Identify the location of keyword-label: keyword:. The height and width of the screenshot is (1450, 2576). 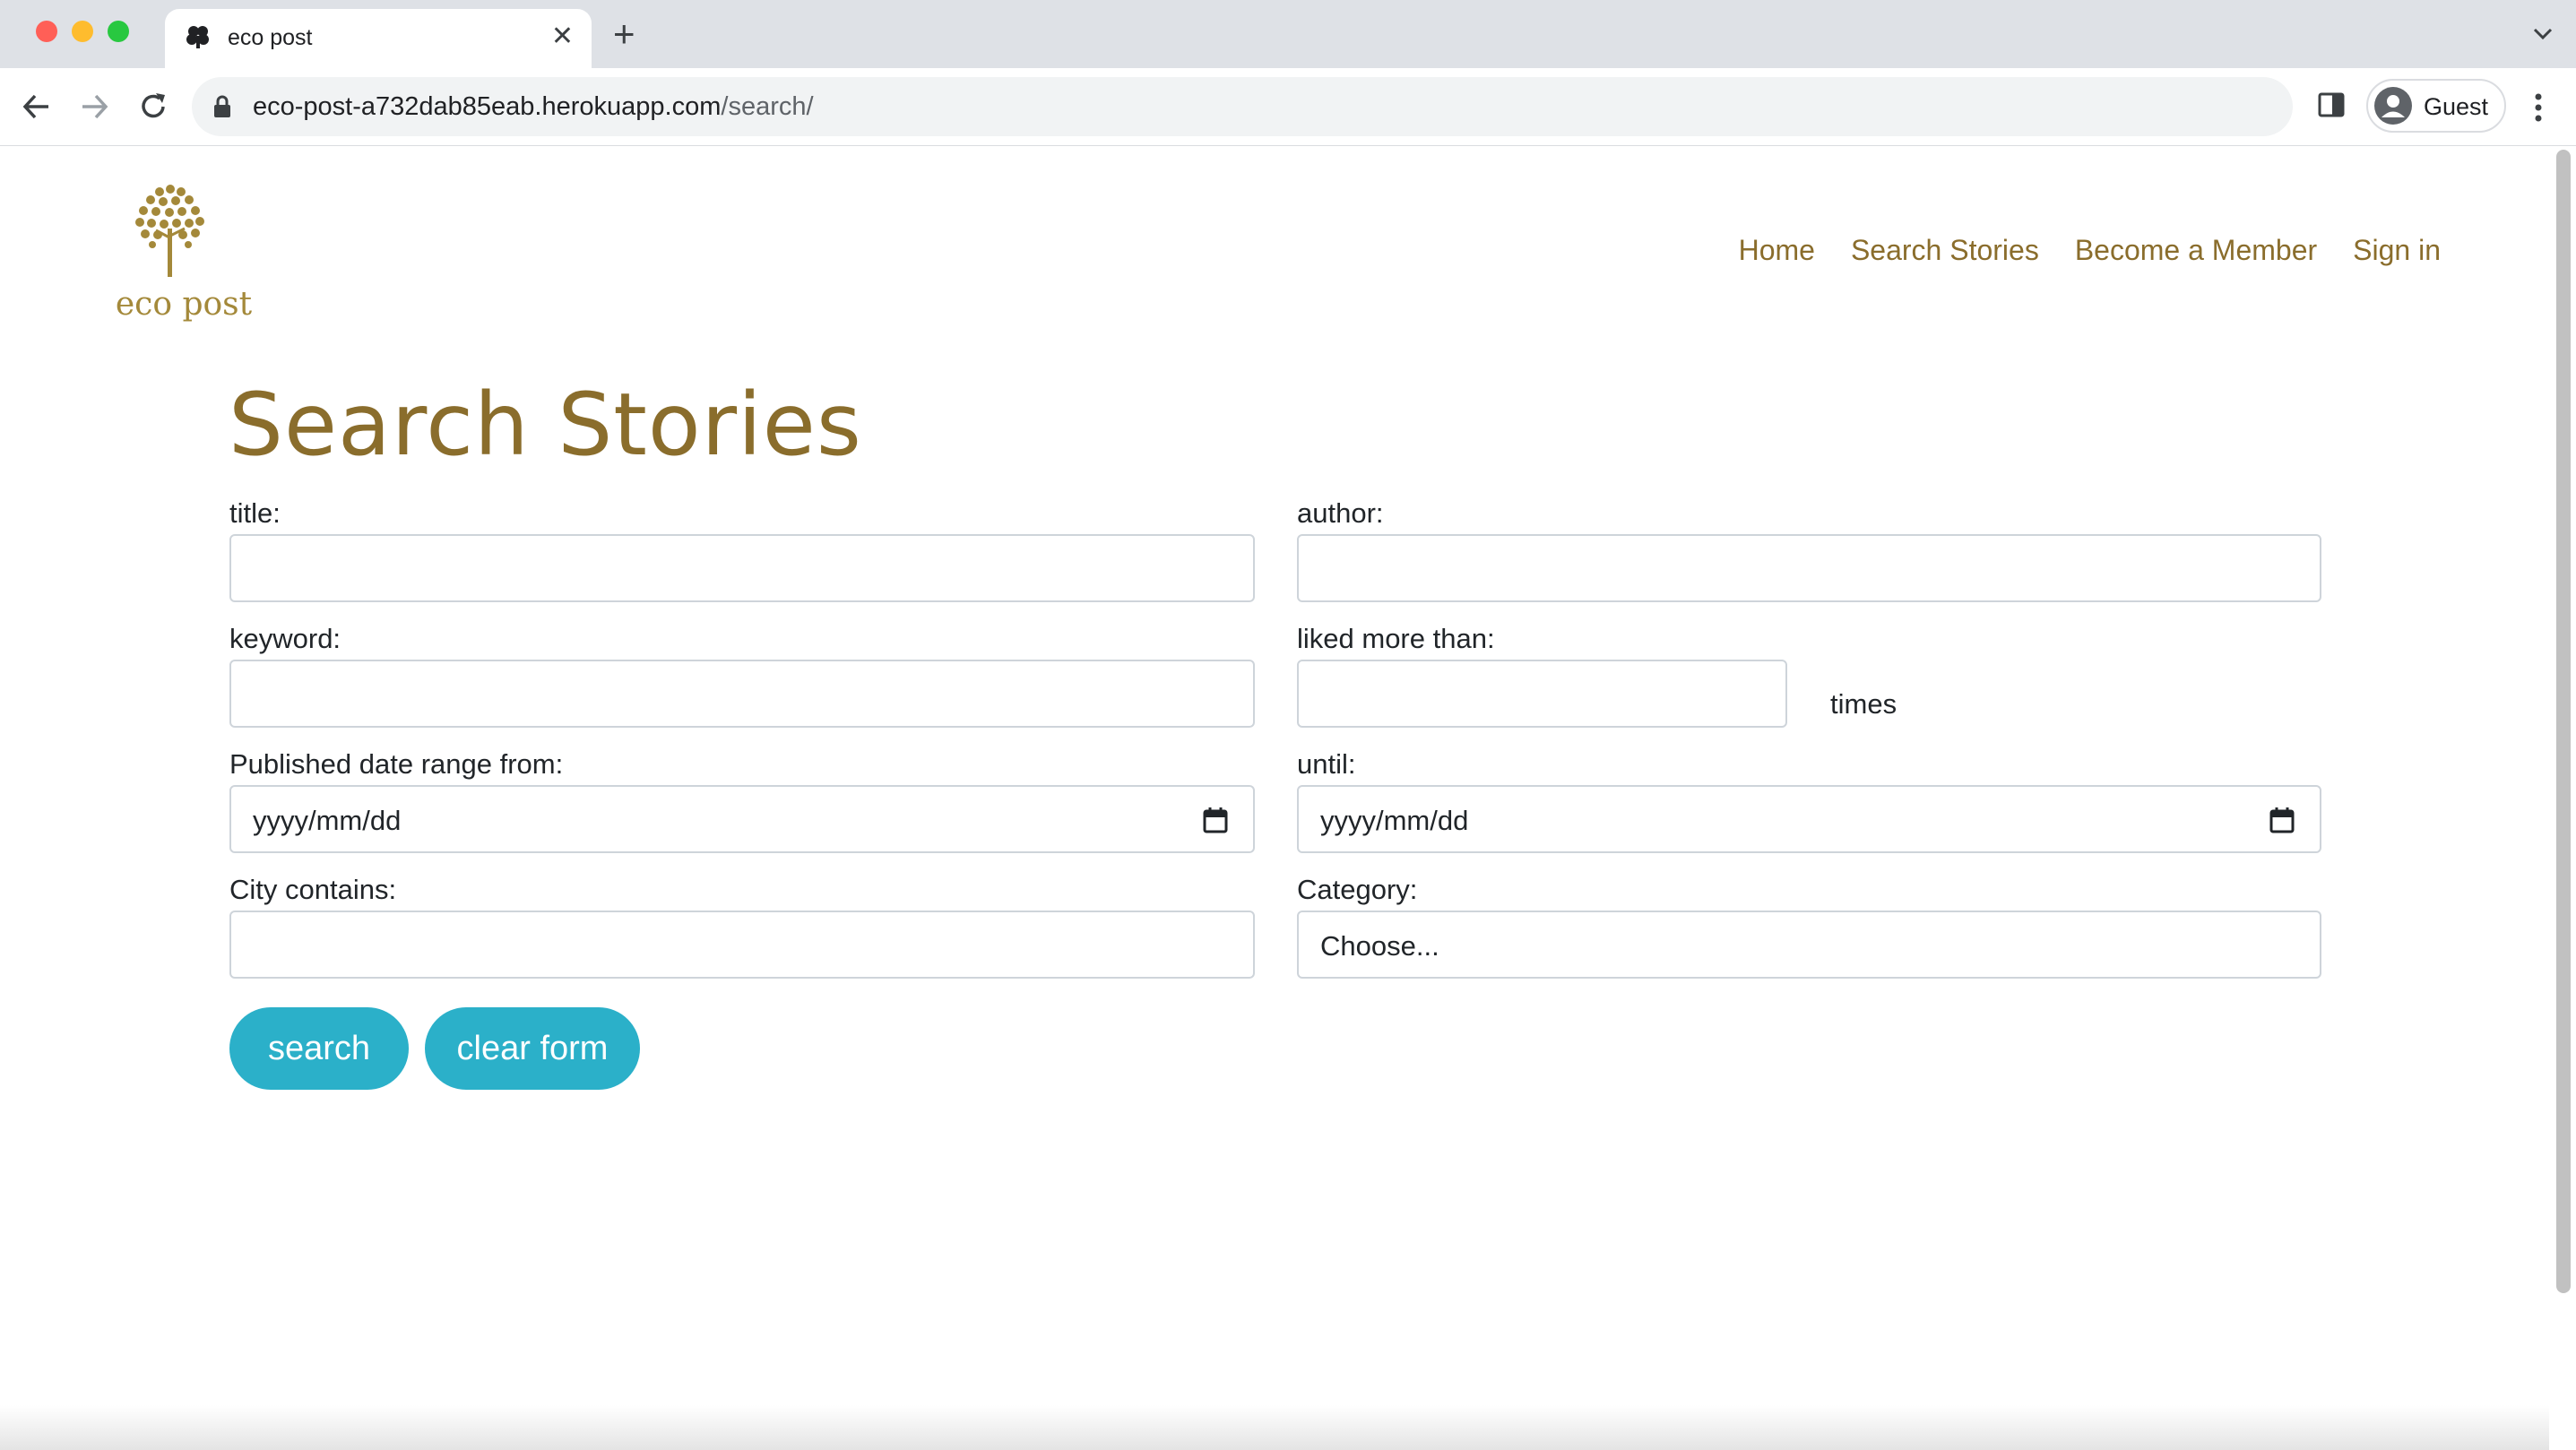
(285, 638).